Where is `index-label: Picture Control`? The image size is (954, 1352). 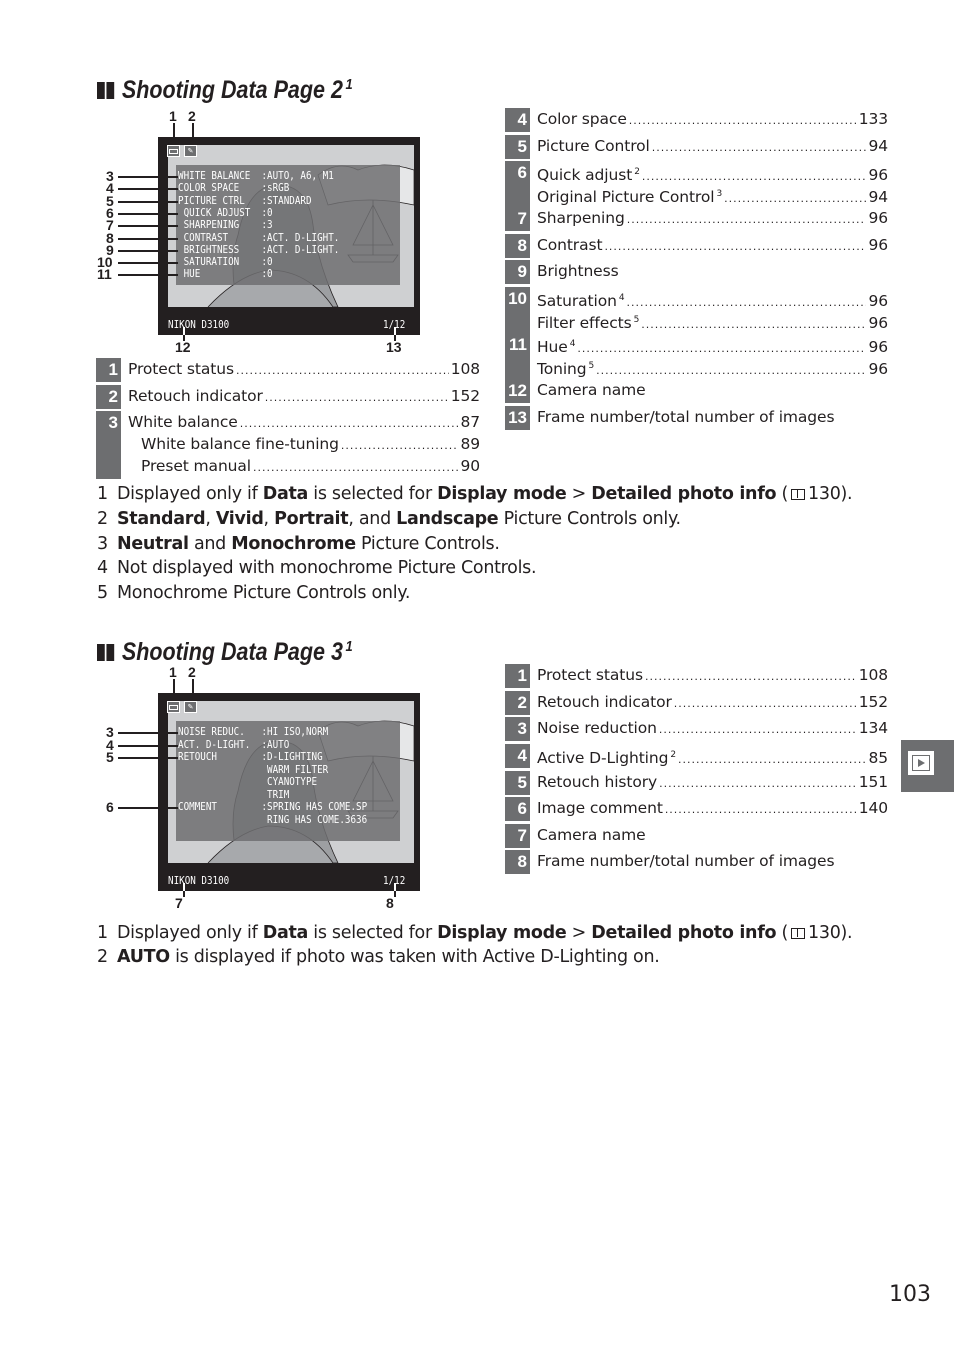
index-label: Picture Control is located at coordinates (593, 146).